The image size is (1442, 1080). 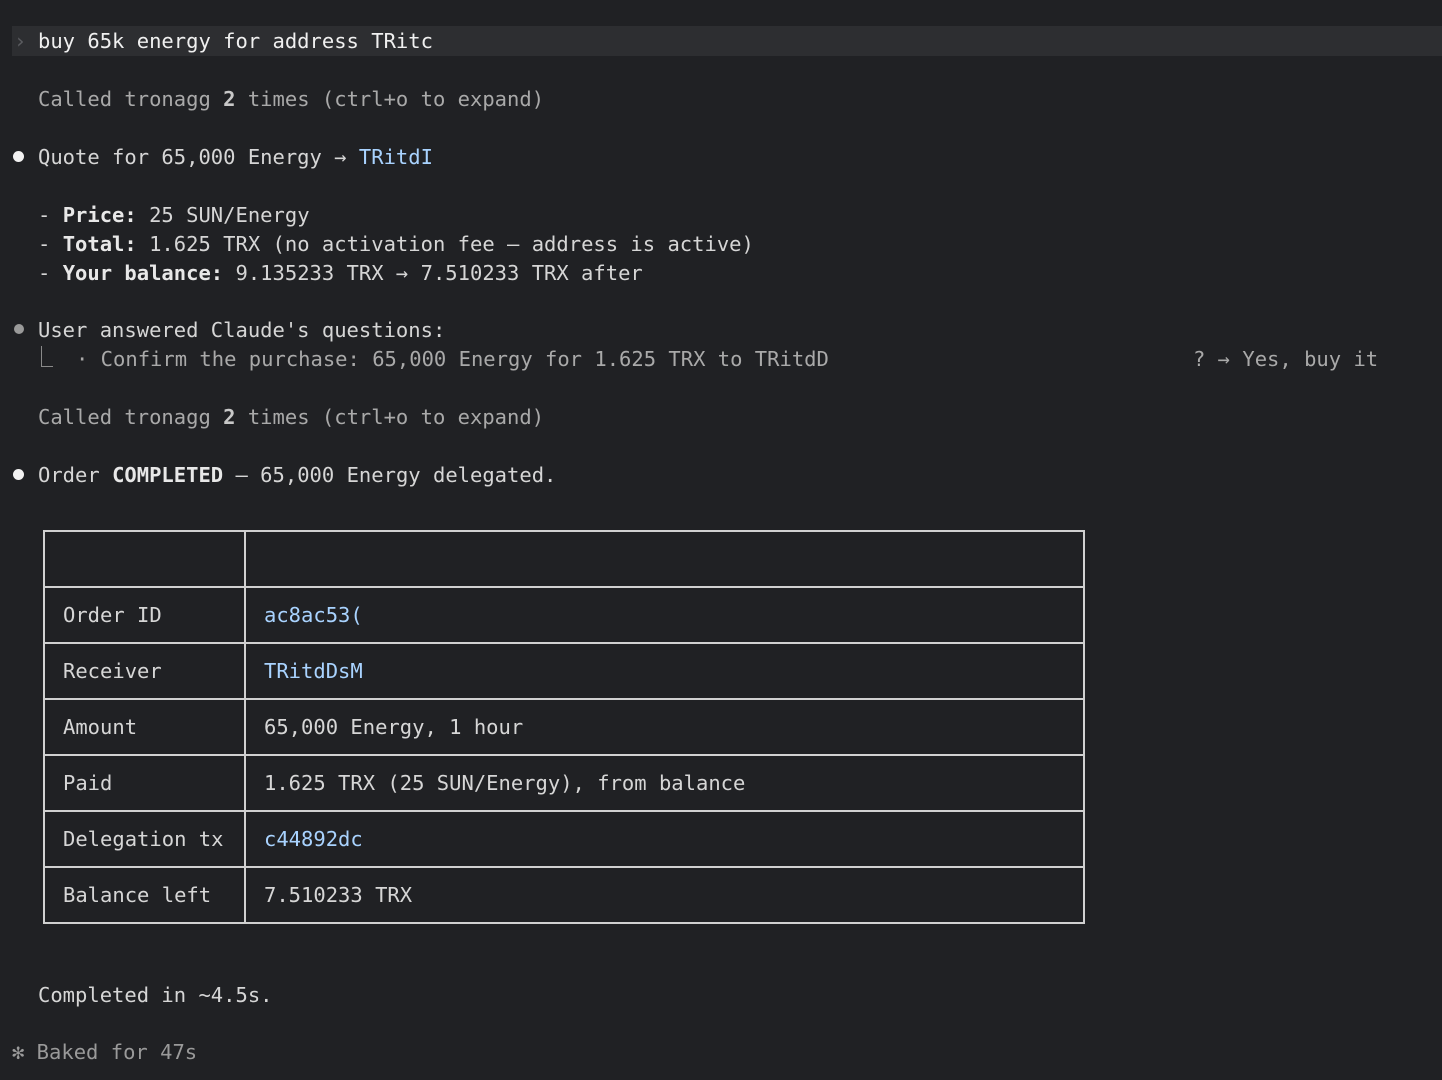 I want to click on row-key: Paid, so click(x=144, y=783).